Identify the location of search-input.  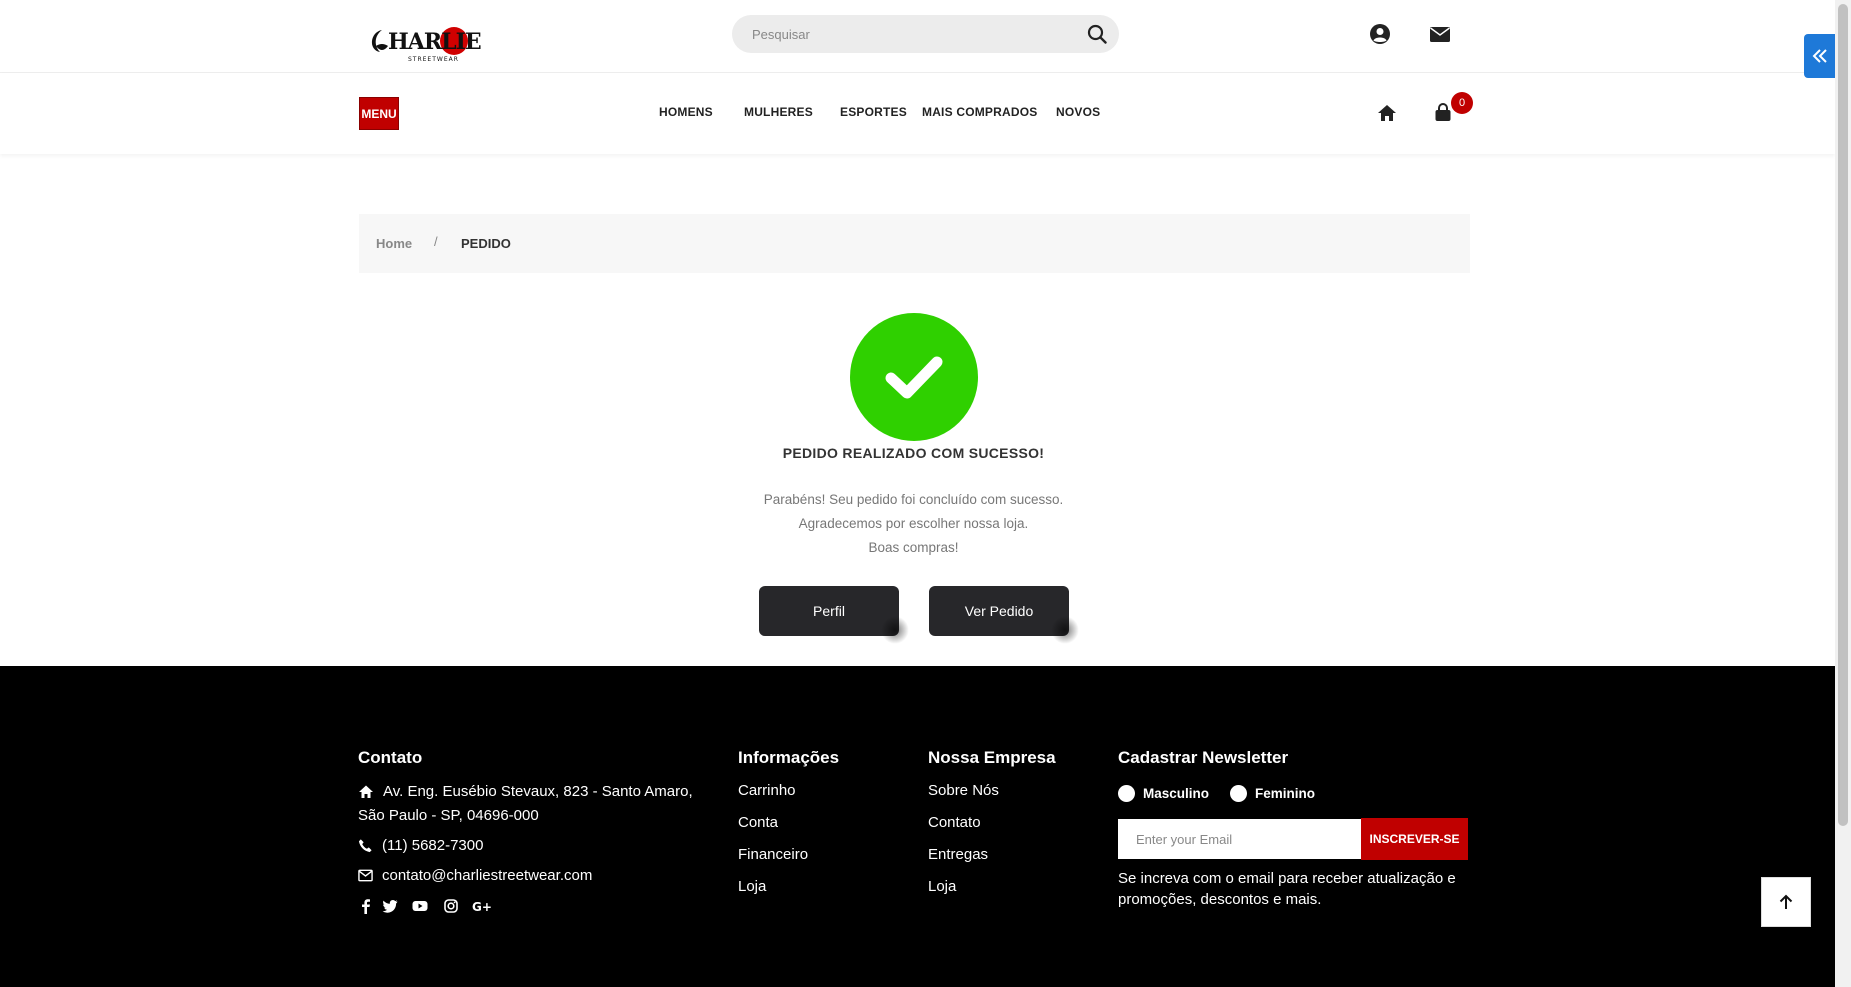
(910, 34).